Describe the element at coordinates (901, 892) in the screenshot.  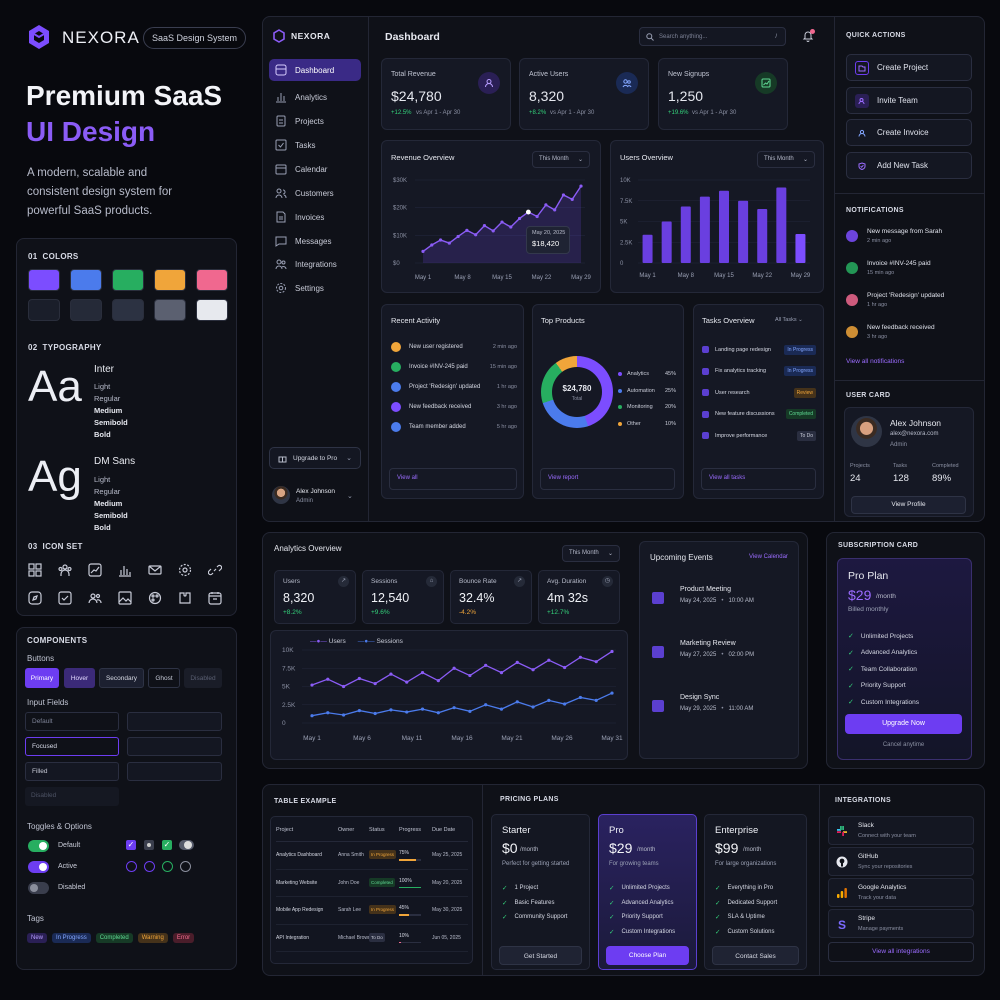
I see `integration-item: Google Analytics Track your data` at that location.